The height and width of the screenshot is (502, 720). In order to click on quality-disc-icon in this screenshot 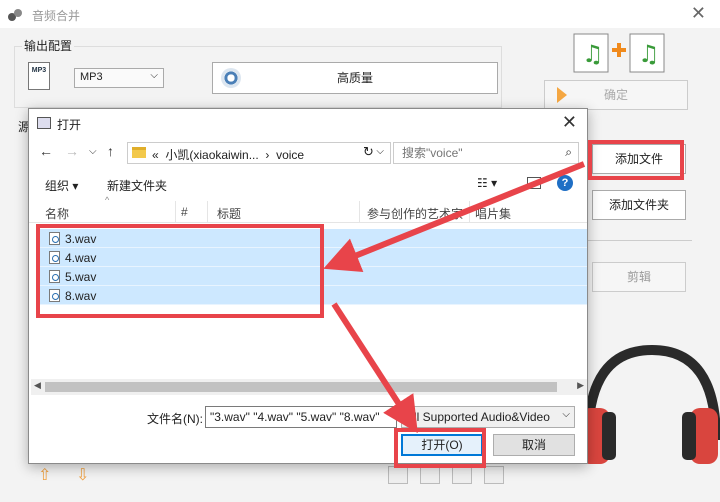, I will do `click(231, 78)`.